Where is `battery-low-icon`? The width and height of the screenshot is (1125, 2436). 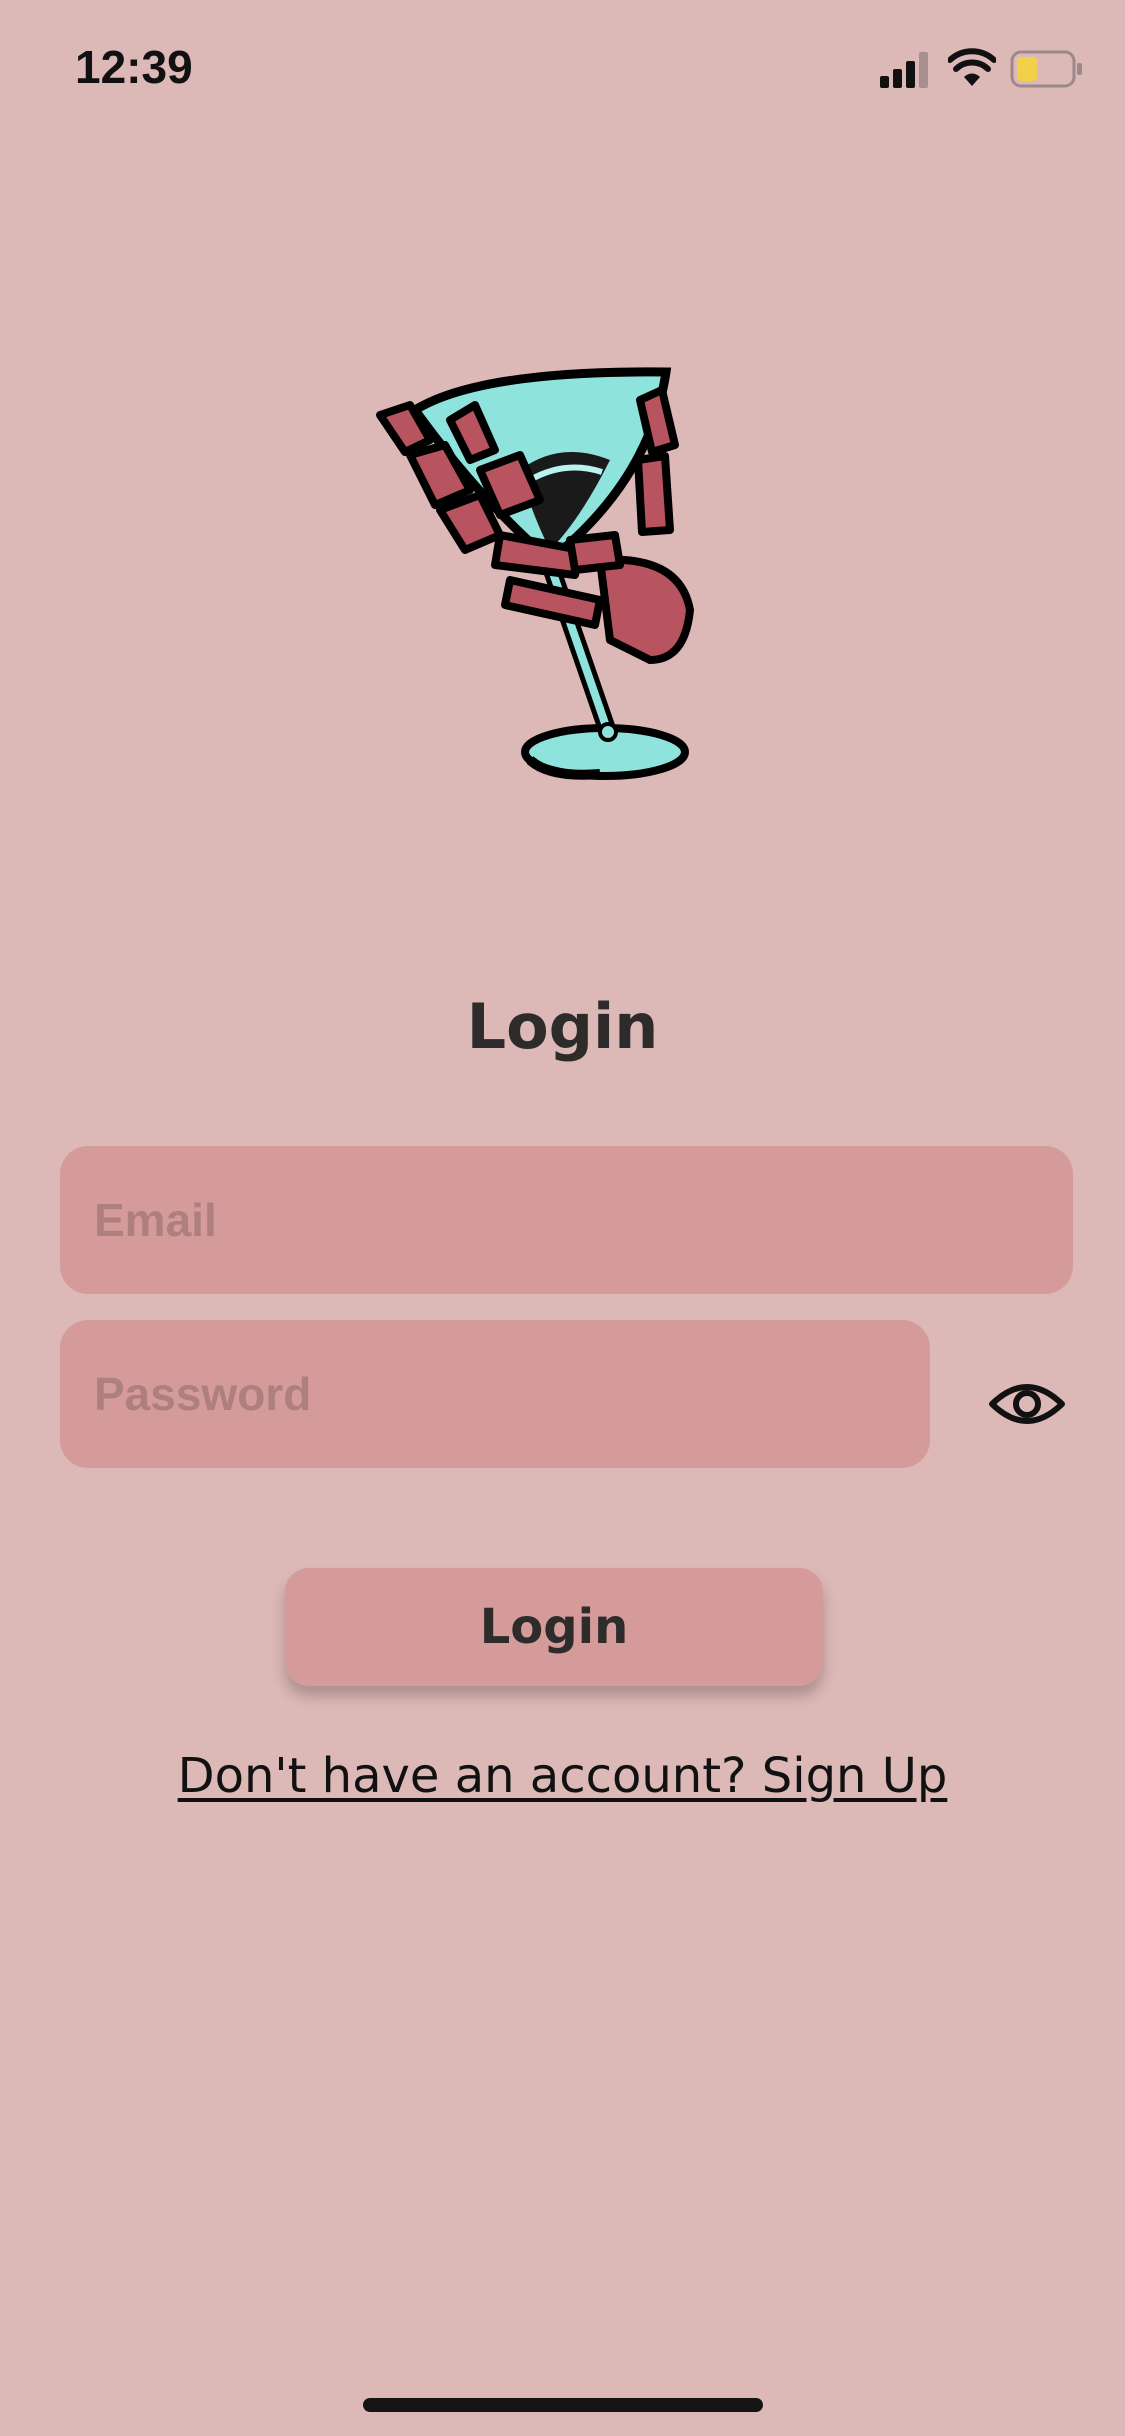
battery-low-icon is located at coordinates (1046, 69).